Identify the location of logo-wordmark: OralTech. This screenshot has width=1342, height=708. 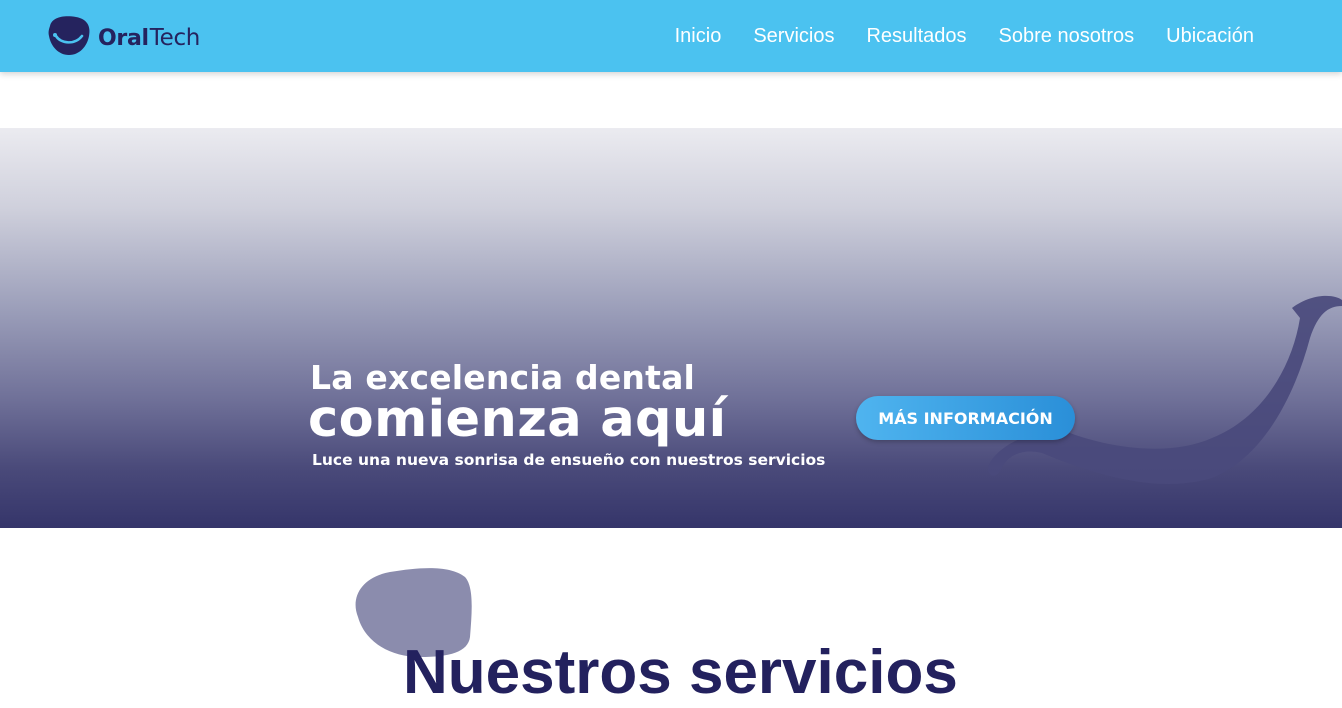
(149, 36).